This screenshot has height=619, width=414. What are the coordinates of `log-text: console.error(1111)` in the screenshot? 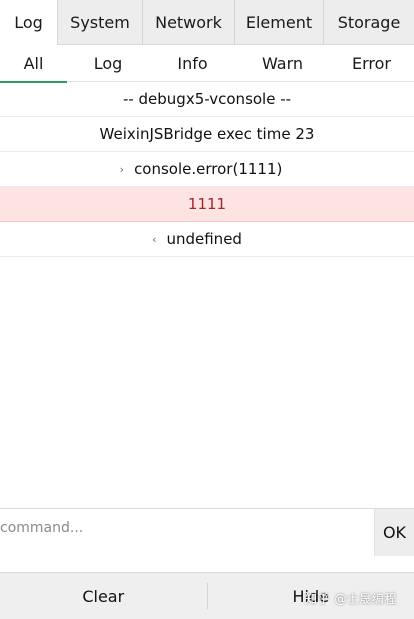 It's located at (208, 169).